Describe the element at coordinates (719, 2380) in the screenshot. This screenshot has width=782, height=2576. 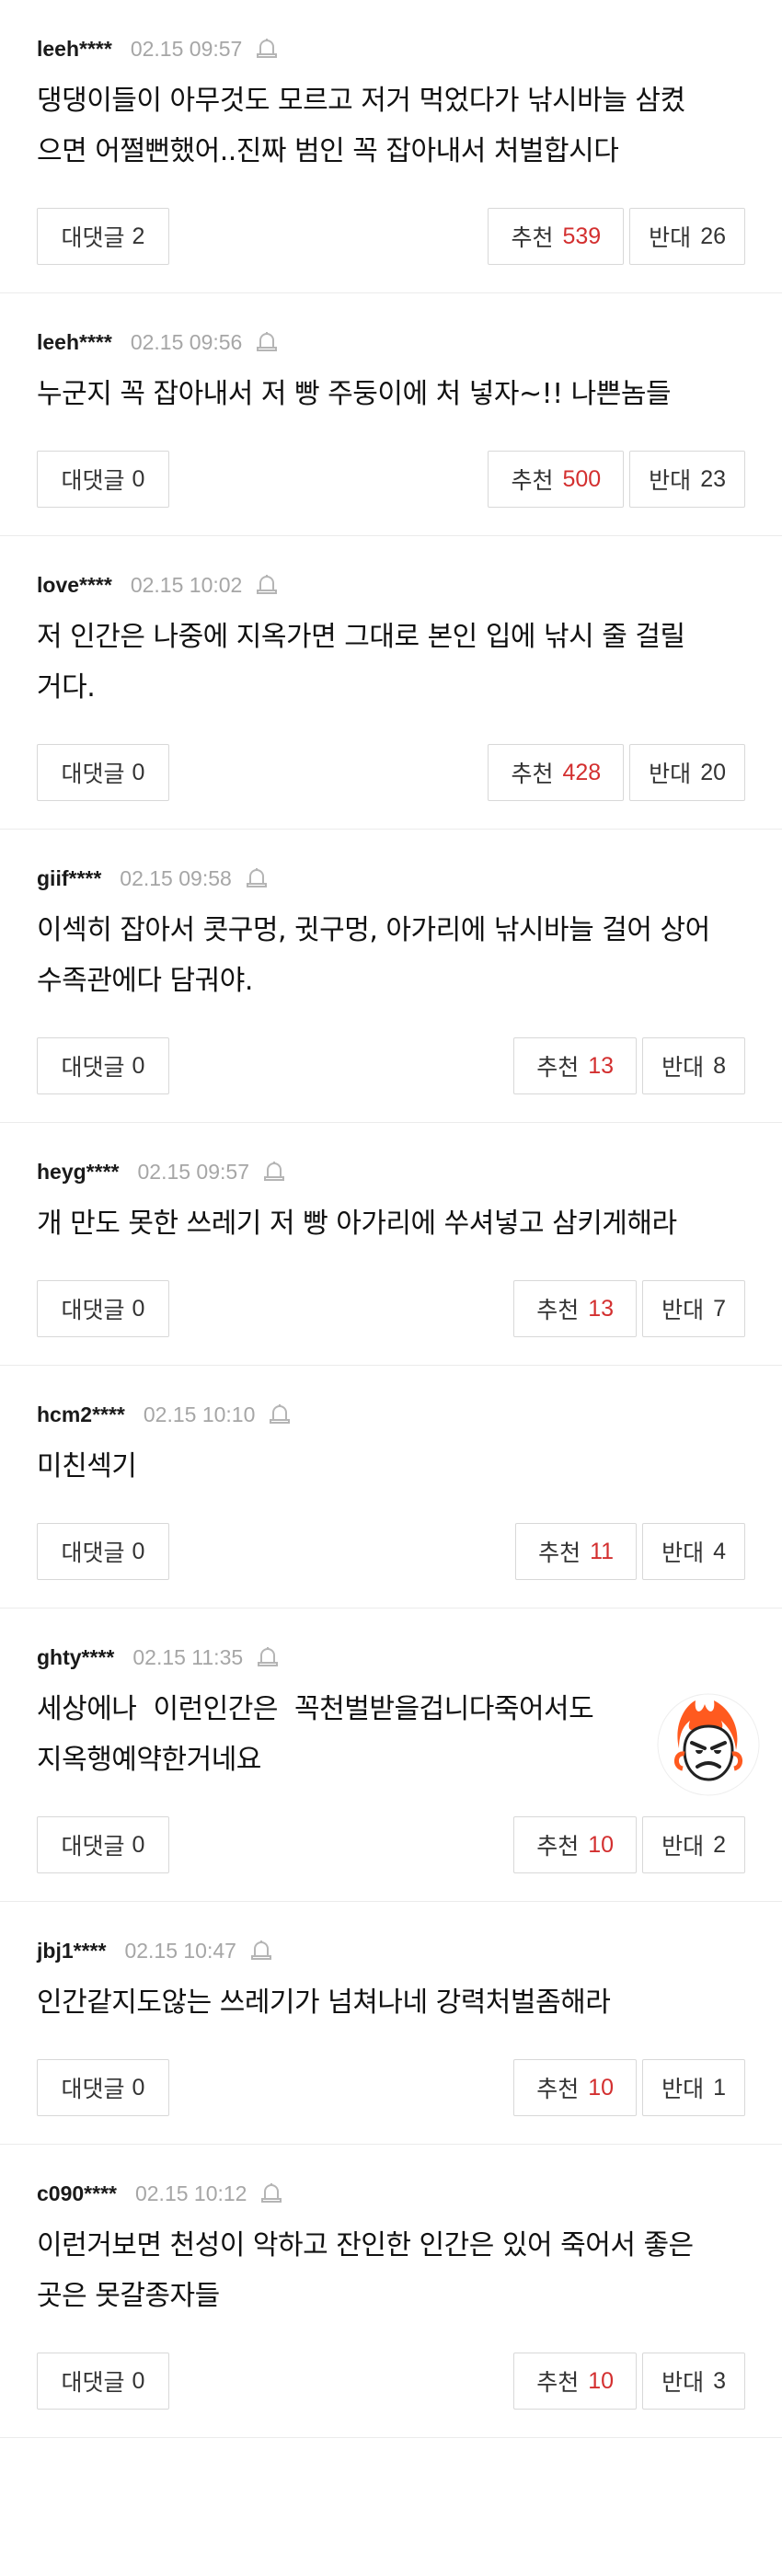
I see `oppose-count: 3` at that location.